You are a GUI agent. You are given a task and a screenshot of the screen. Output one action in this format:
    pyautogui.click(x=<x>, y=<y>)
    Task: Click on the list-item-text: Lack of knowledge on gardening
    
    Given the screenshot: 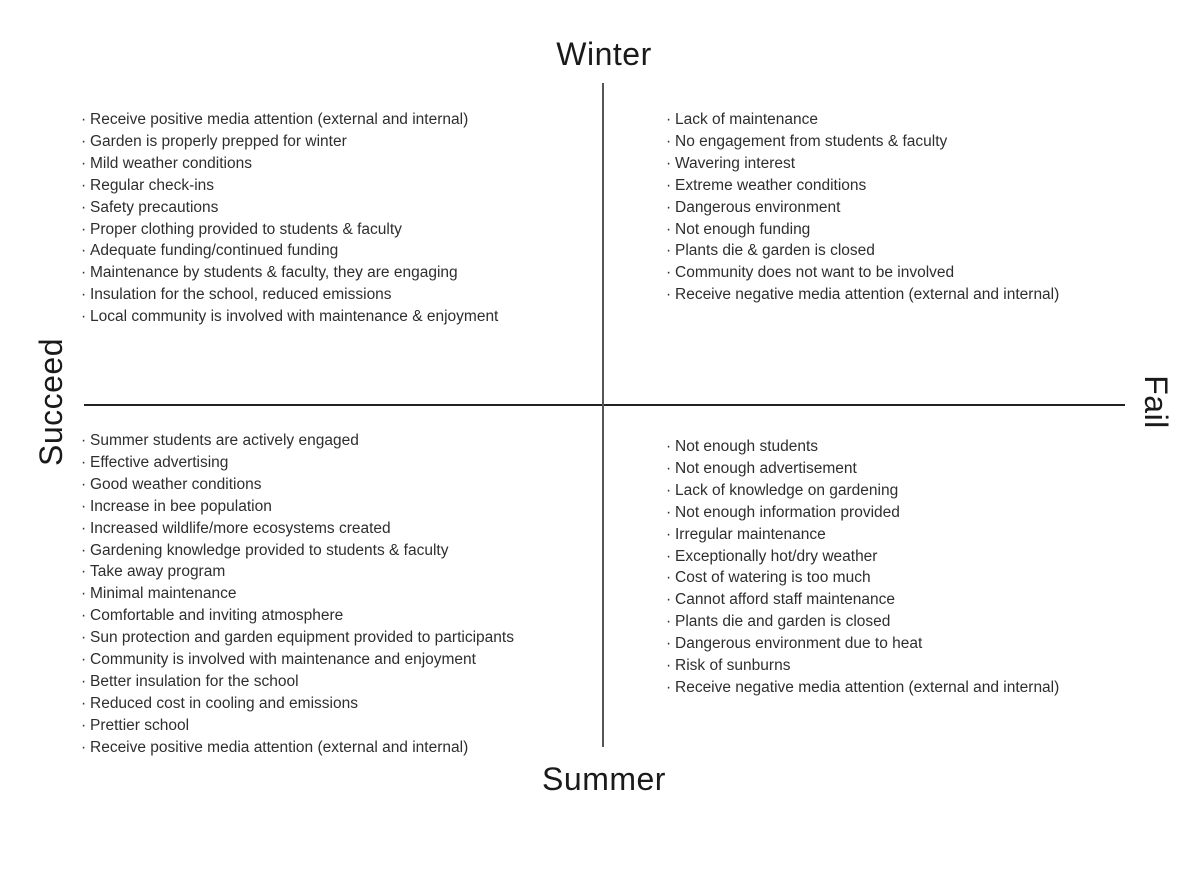 What is the action you would take?
    pyautogui.click(x=787, y=490)
    